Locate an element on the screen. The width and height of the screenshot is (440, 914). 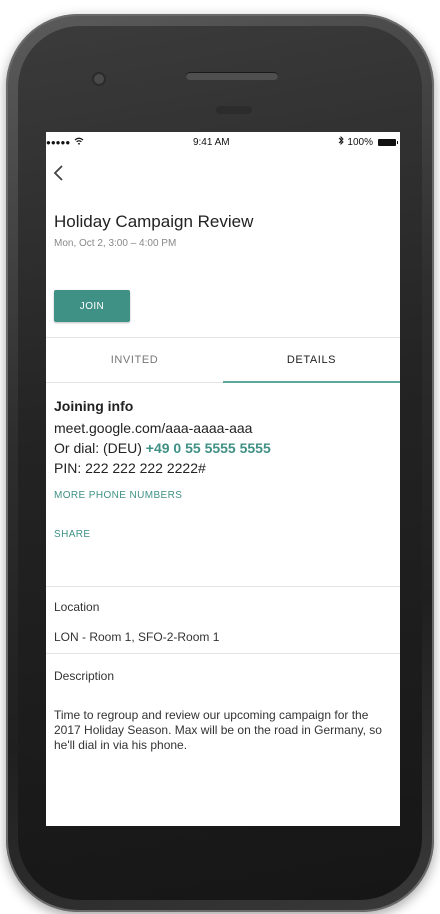
joining-info-heading: Joining info is located at coordinates (94, 406).